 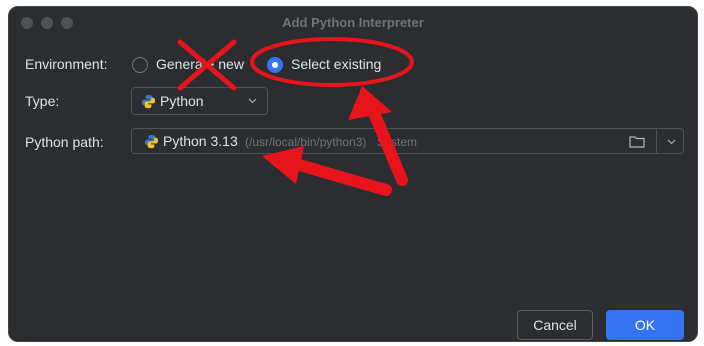 I want to click on type-select: Python, so click(x=199, y=101).